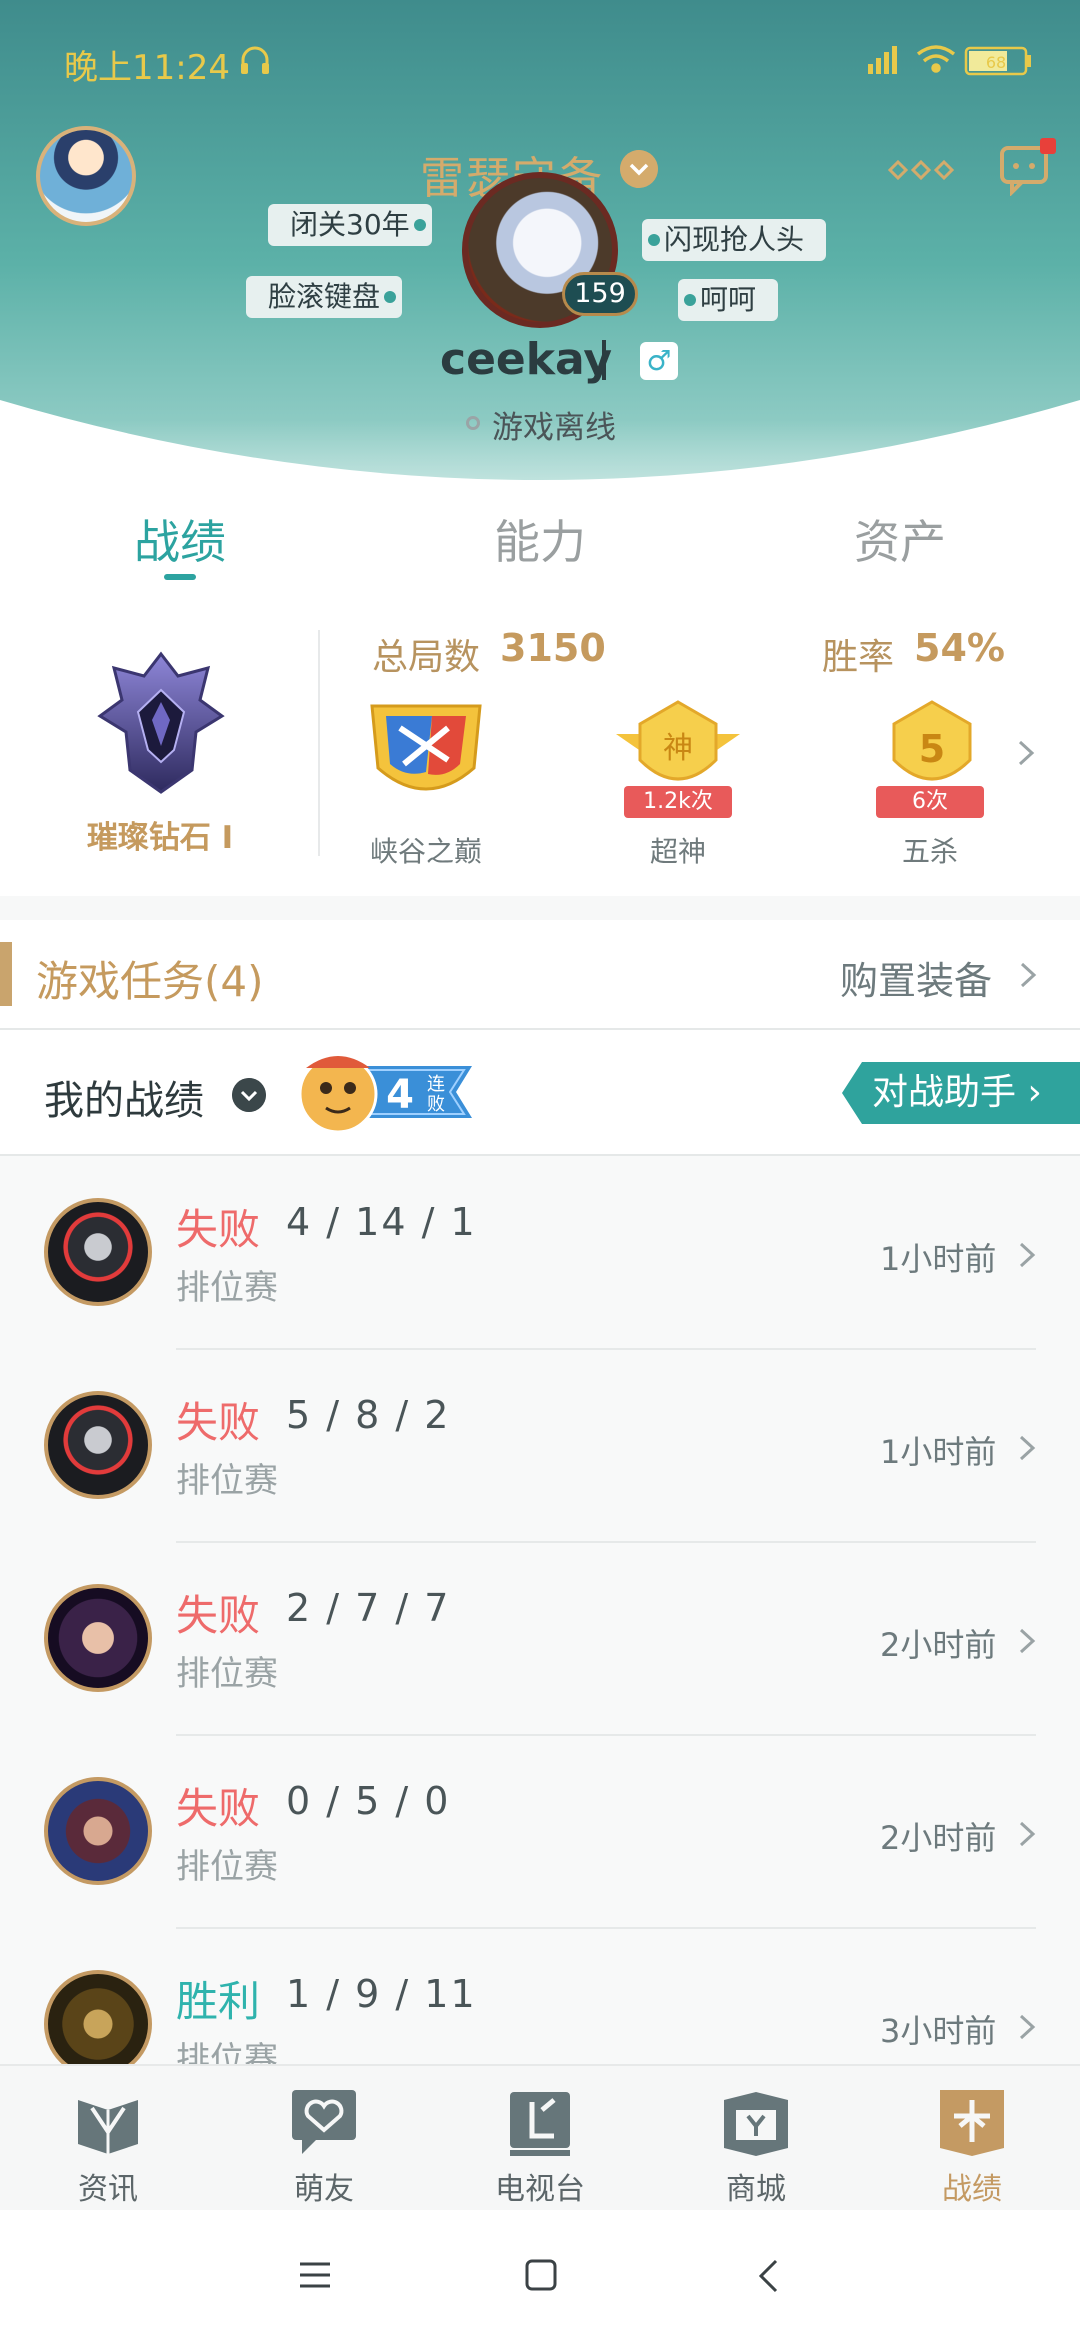 Image resolution: width=1080 pixels, height=2340 pixels. Describe the element at coordinates (368, 1608) in the screenshot. I see `match-kda: 2 / 7 / 7` at that location.